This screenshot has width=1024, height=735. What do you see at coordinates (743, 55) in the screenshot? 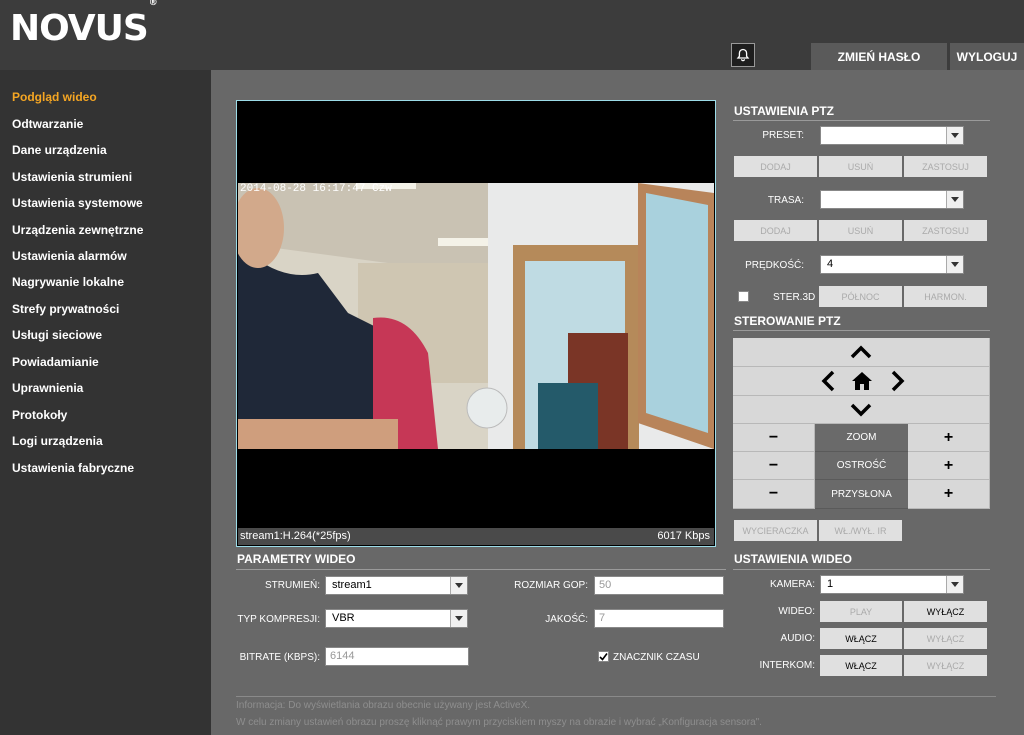
I see `bell-icon` at bounding box center [743, 55].